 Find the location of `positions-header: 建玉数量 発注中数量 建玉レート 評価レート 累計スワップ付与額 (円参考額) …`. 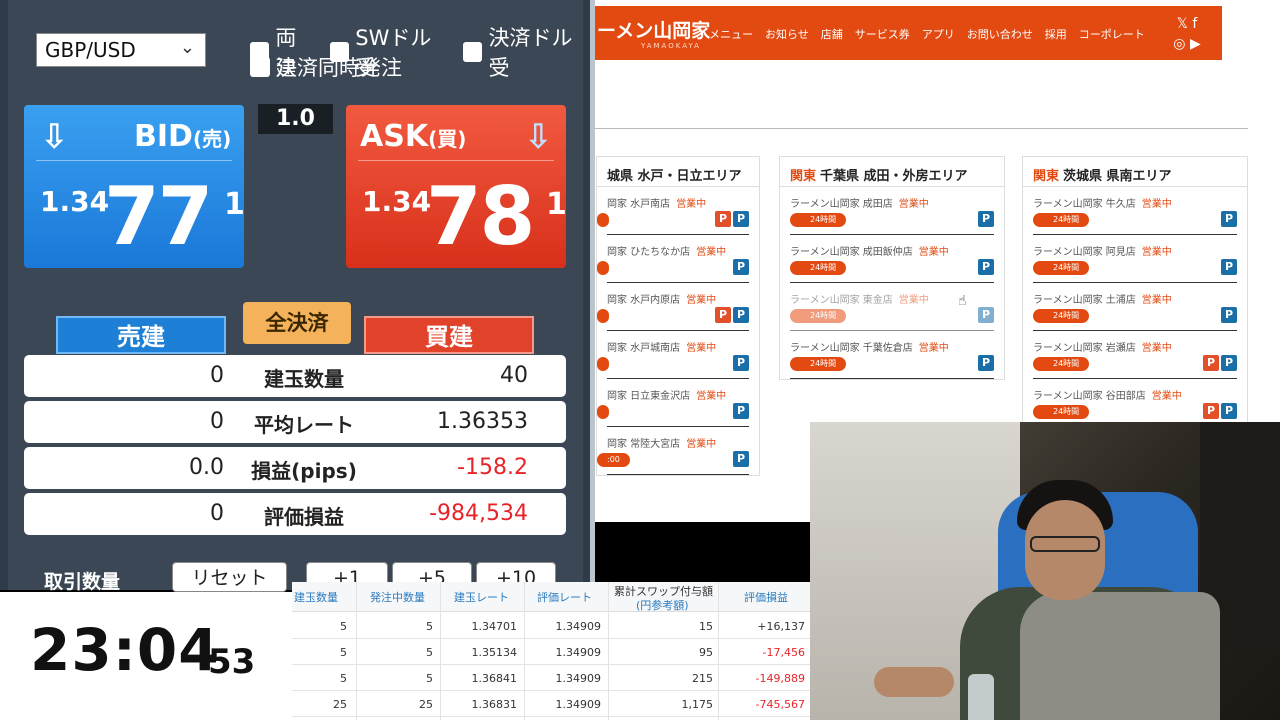

positions-header: 建玉数量 発注中数量 建玉レート 評価レート 累計スワップ付与額 (円参考額) … is located at coordinates (560, 597).